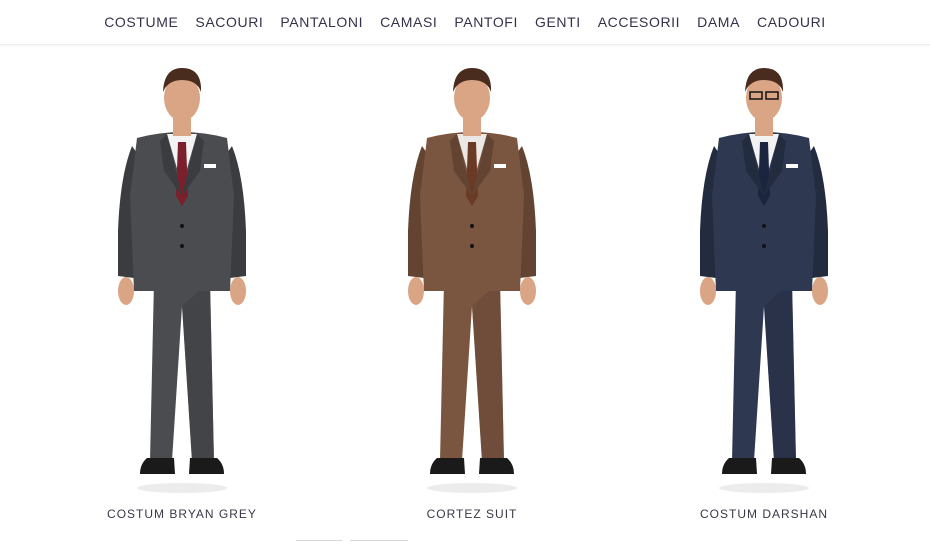 The width and height of the screenshot is (930, 544). What do you see at coordinates (465, 542) in the screenshot?
I see `carousel-indicator` at bounding box center [465, 542].